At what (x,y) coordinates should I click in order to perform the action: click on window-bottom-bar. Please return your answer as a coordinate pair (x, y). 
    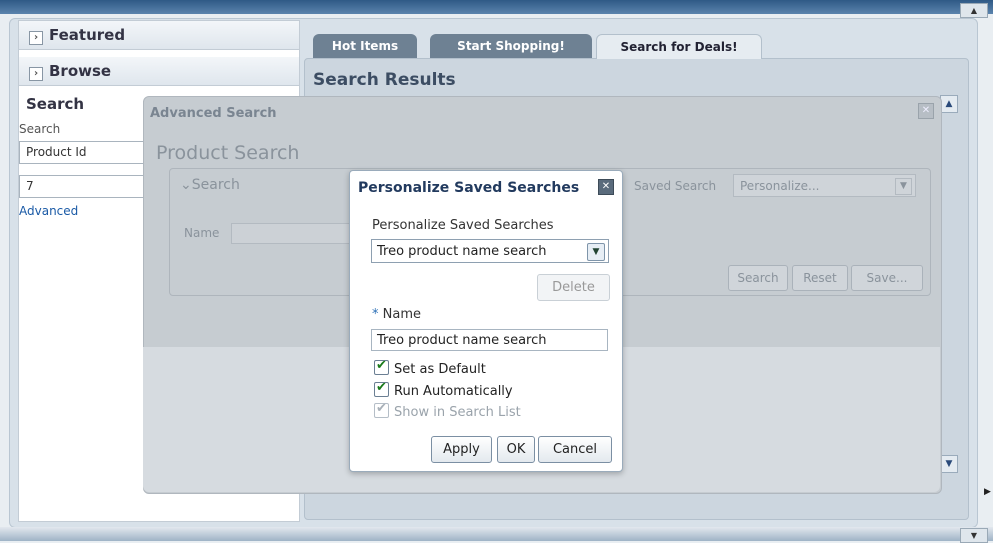
    Looking at the image, I should click on (496, 534).